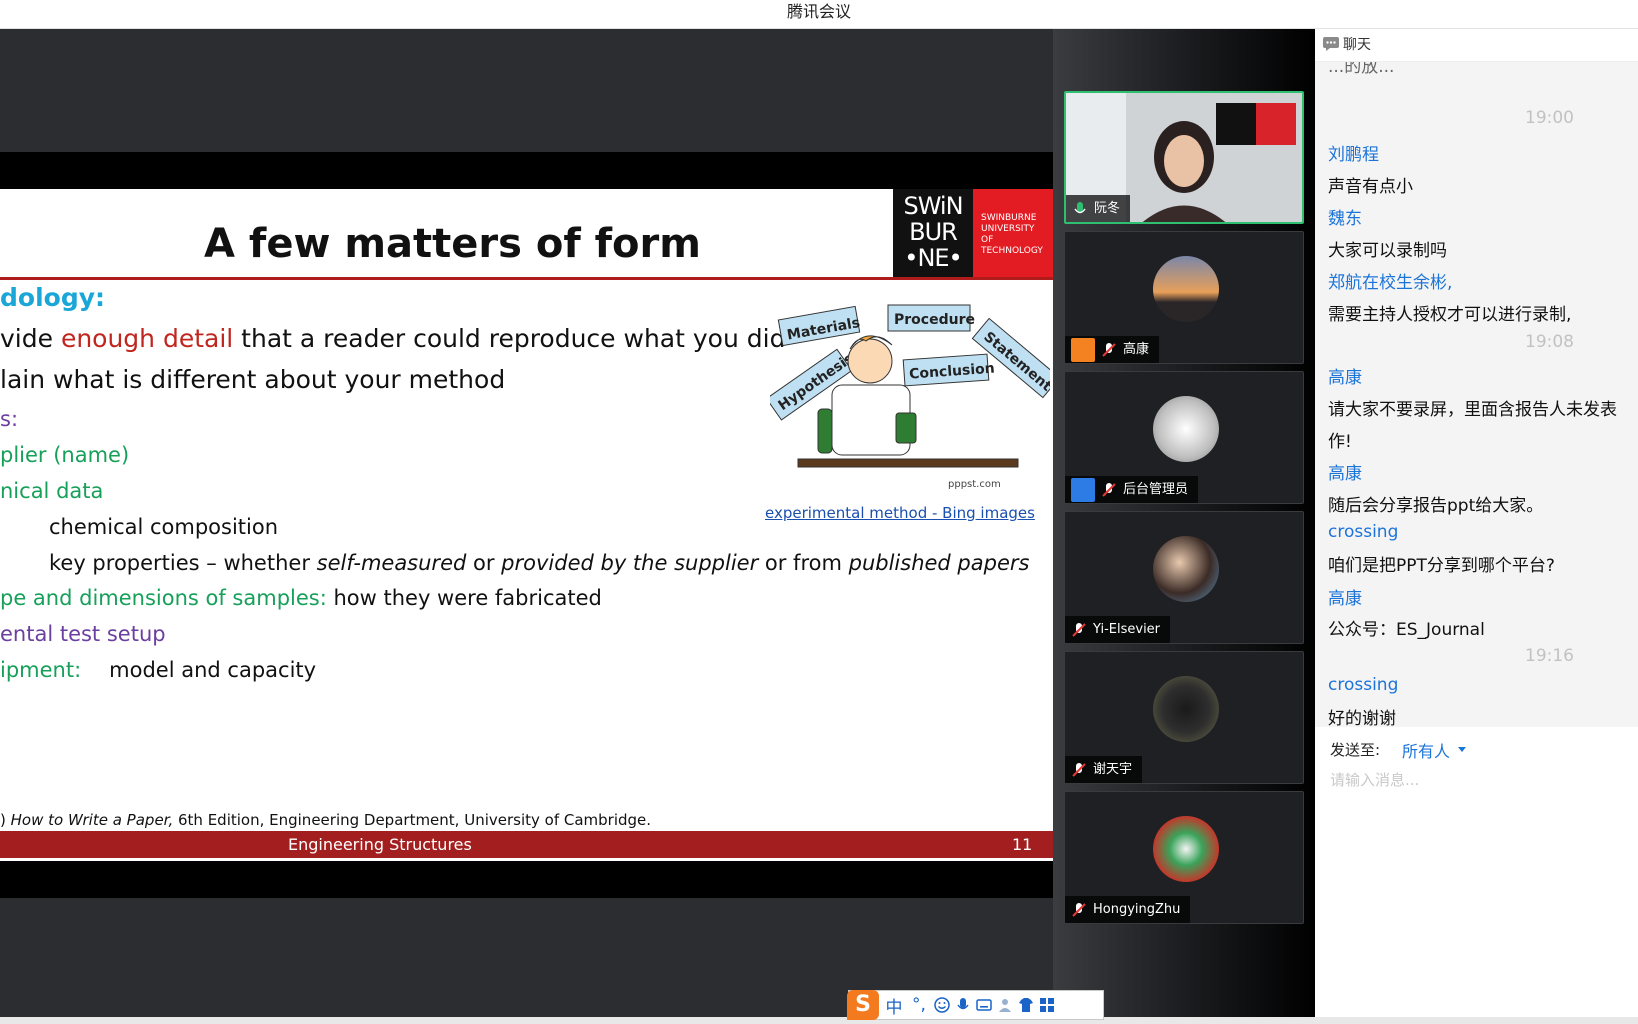 This screenshot has width=1638, height=1024. What do you see at coordinates (933, 258) in the screenshot?
I see `logo-line-3: •NE•` at bounding box center [933, 258].